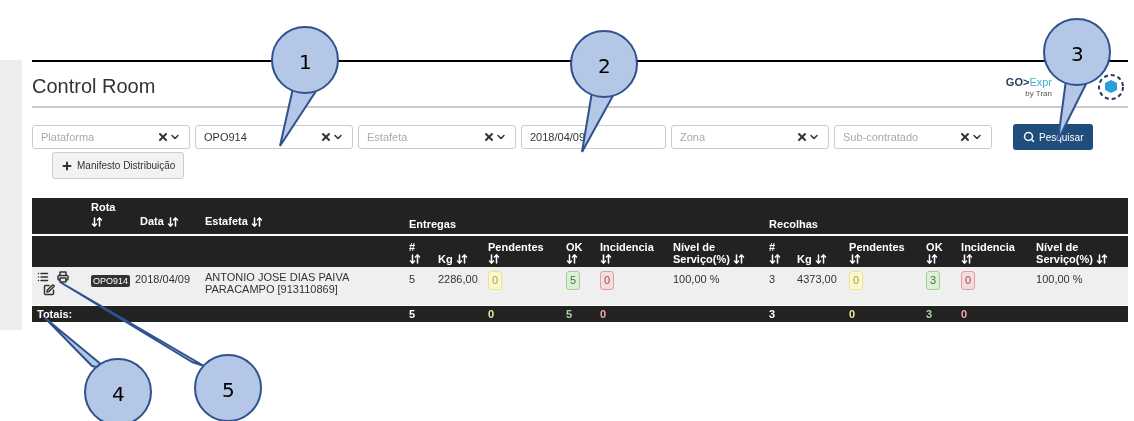 This screenshot has width=1134, height=421. Describe the element at coordinates (1028, 82) in the screenshot. I see `logo-text: GO>Expr` at that location.